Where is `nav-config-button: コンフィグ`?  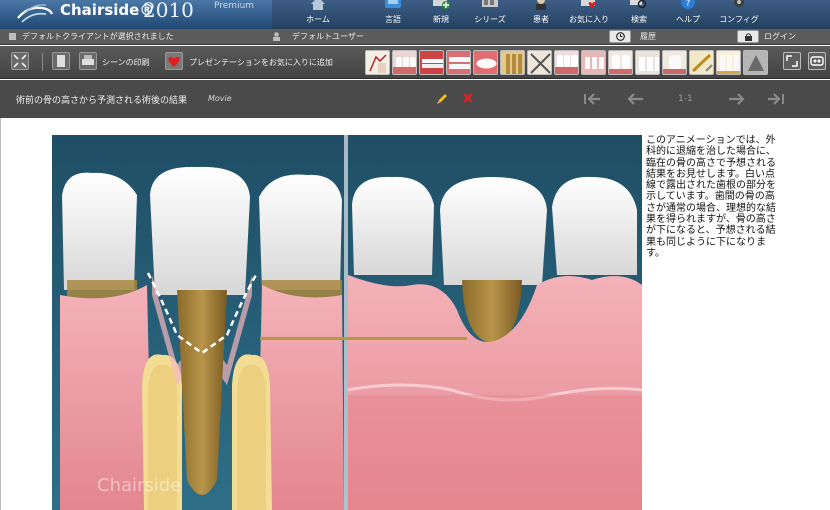
nav-config-button: コンフィグ is located at coordinates (739, 14).